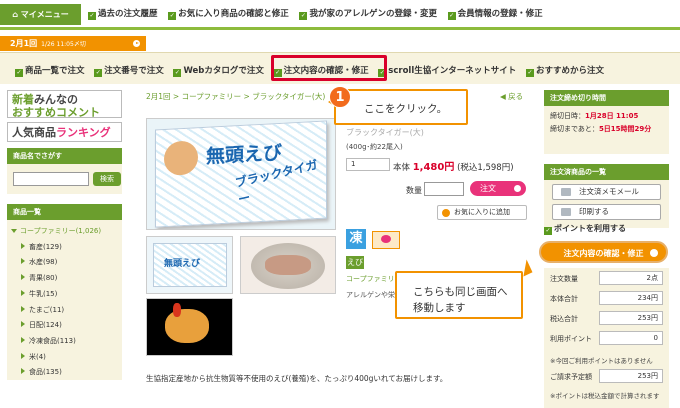 The image size is (680, 408). I want to click on search-box: 検索, so click(64, 179).